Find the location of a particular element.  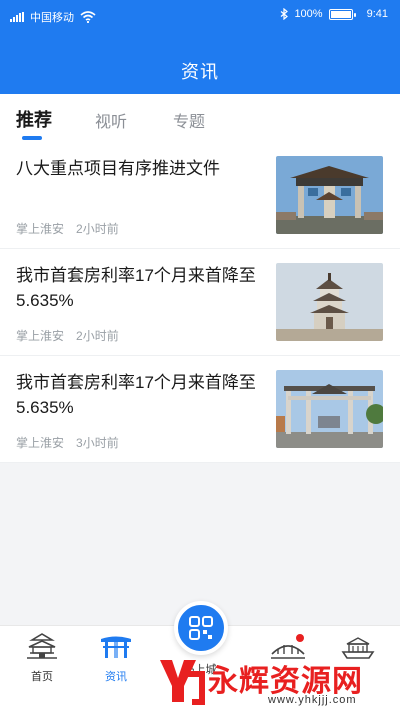

nav-home: 首页 is located at coordinates (42, 658).